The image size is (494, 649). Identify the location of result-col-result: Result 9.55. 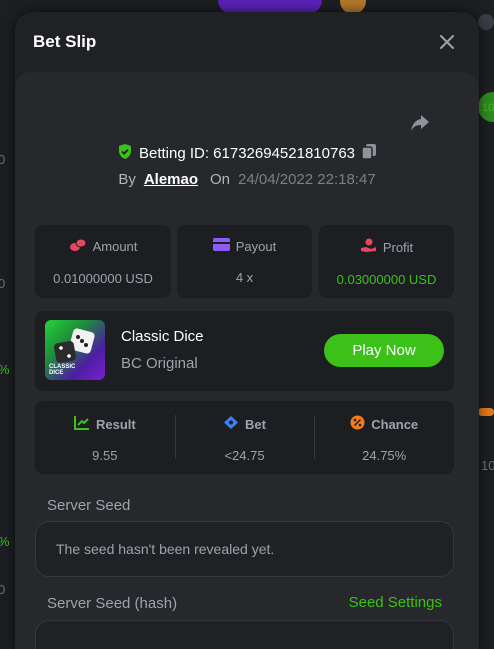
(105, 437).